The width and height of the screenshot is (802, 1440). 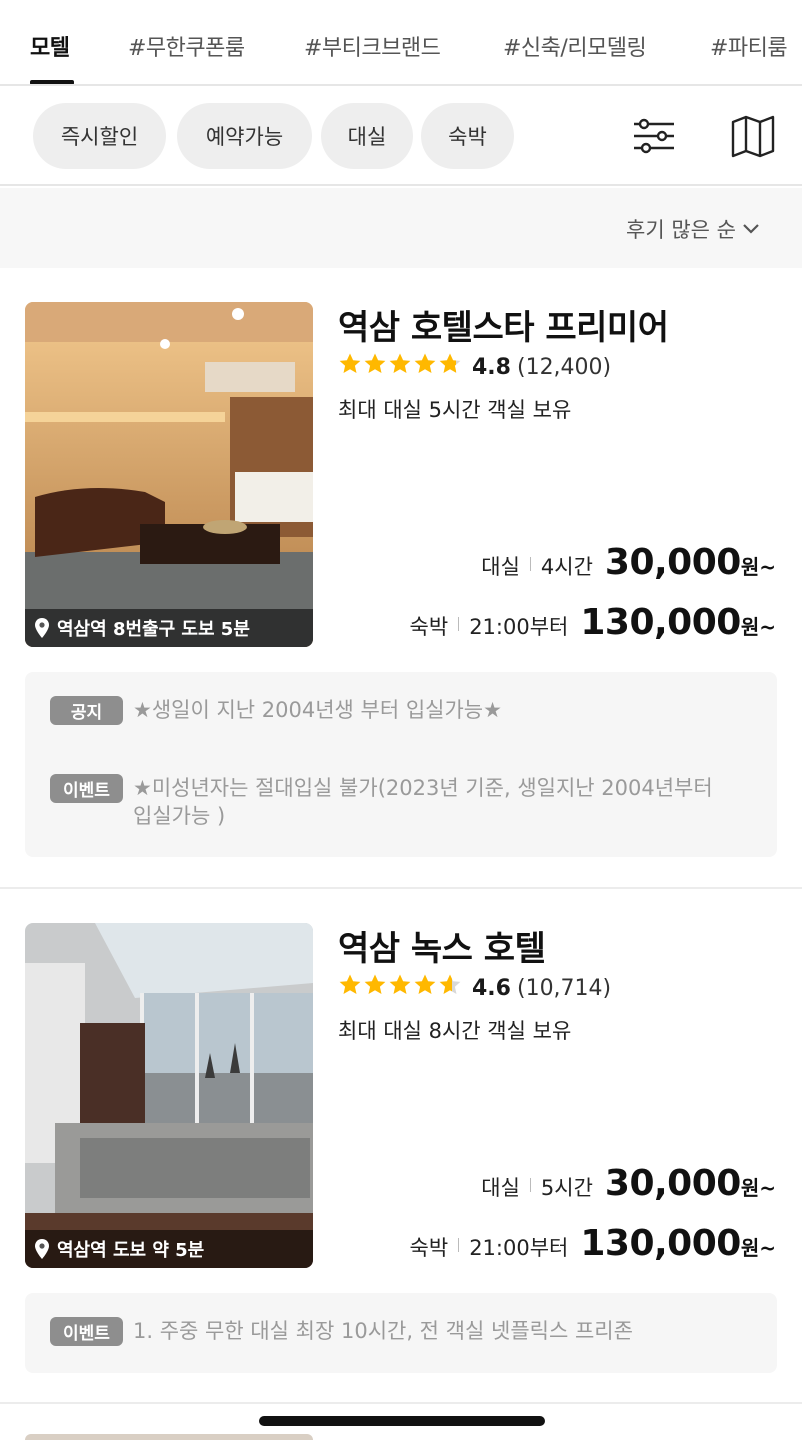 I want to click on filter-chip-overnight: 숙박, so click(x=467, y=136).